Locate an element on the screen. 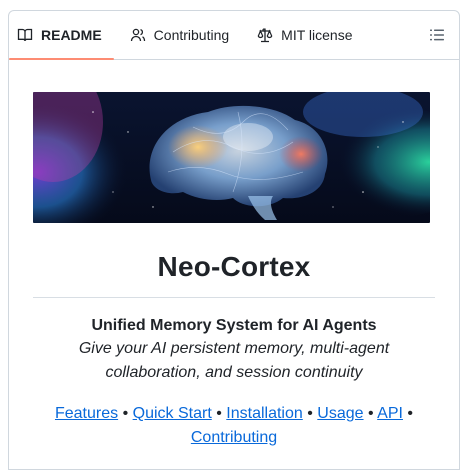 This screenshot has width=462, height=470. link-quick-start: Quick Start is located at coordinates (172, 413).